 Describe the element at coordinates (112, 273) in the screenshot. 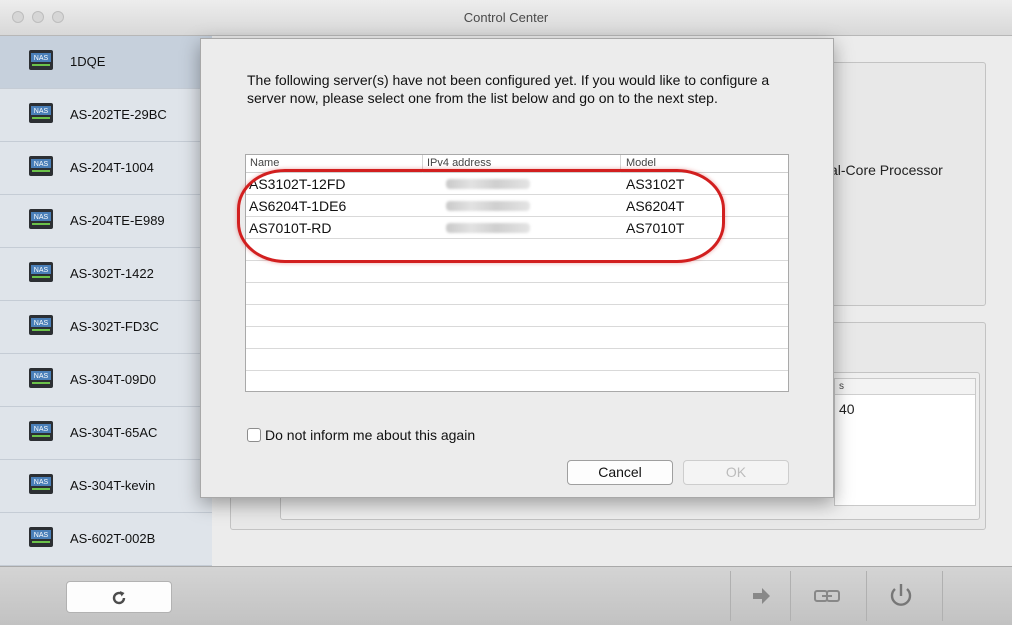

I see `sidebar-item-label: AS-302T-1422` at that location.